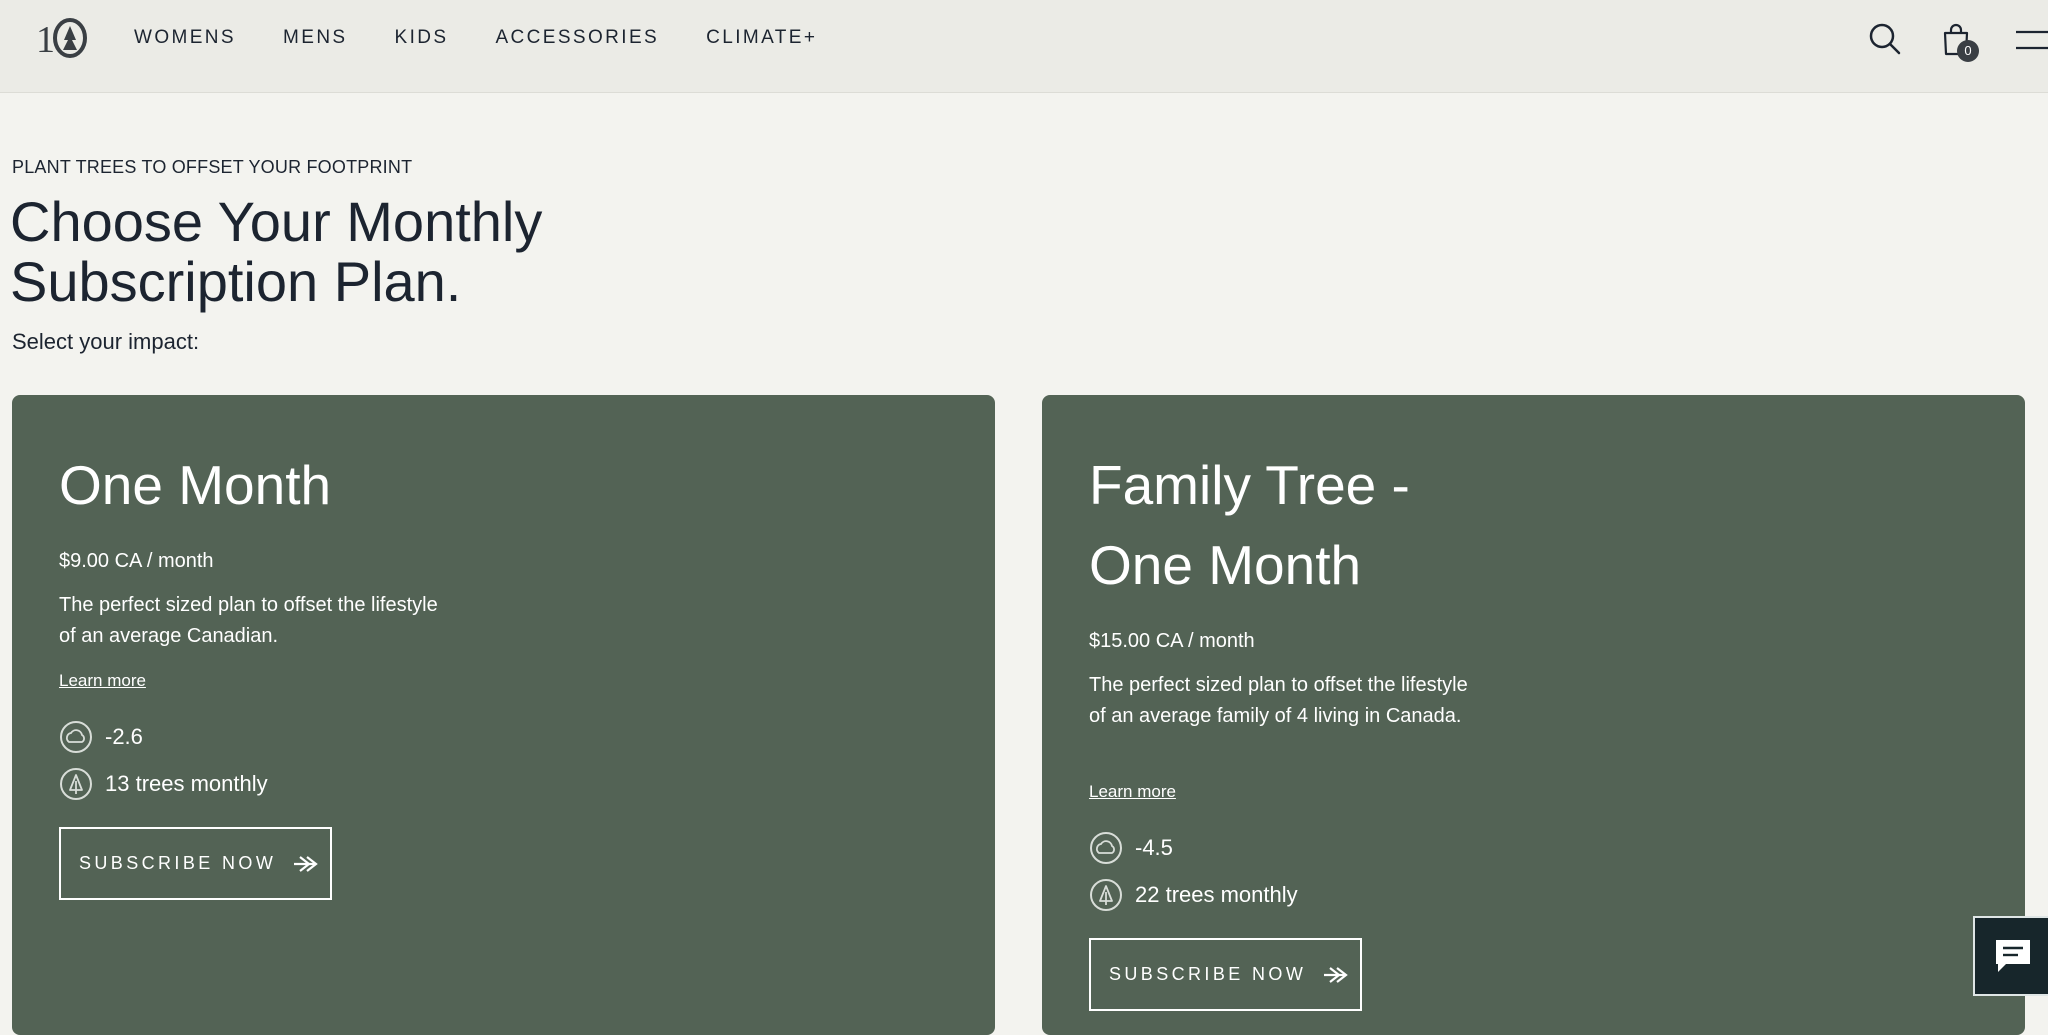 The image size is (2048, 1035). I want to click on trees-value: 22 trees monthly, so click(1216, 895).